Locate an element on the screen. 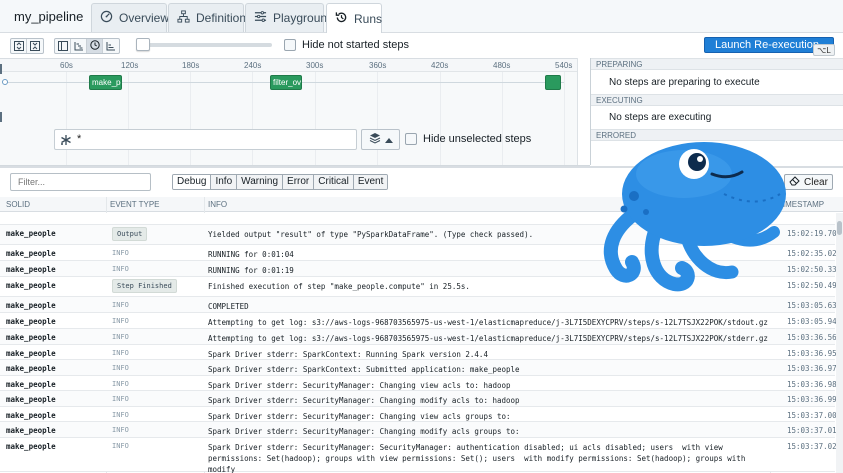  level-warning-toggle: Warning is located at coordinates (260, 182).